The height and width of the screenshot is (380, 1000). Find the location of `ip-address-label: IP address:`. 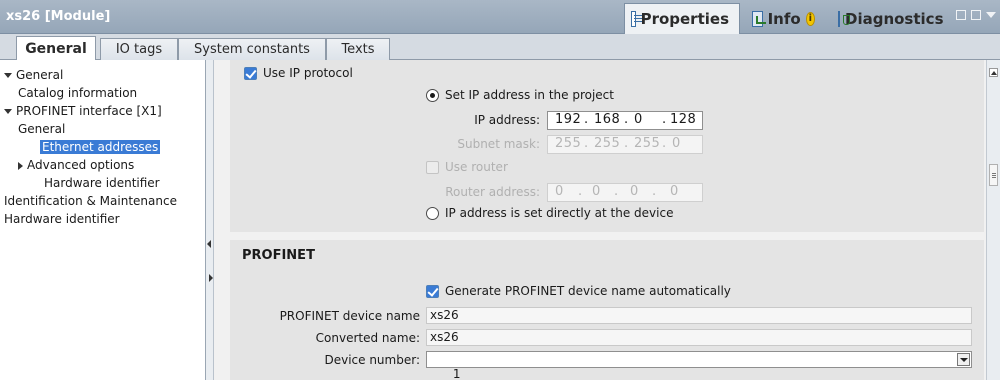

ip-address-label: IP address: is located at coordinates (507, 120).